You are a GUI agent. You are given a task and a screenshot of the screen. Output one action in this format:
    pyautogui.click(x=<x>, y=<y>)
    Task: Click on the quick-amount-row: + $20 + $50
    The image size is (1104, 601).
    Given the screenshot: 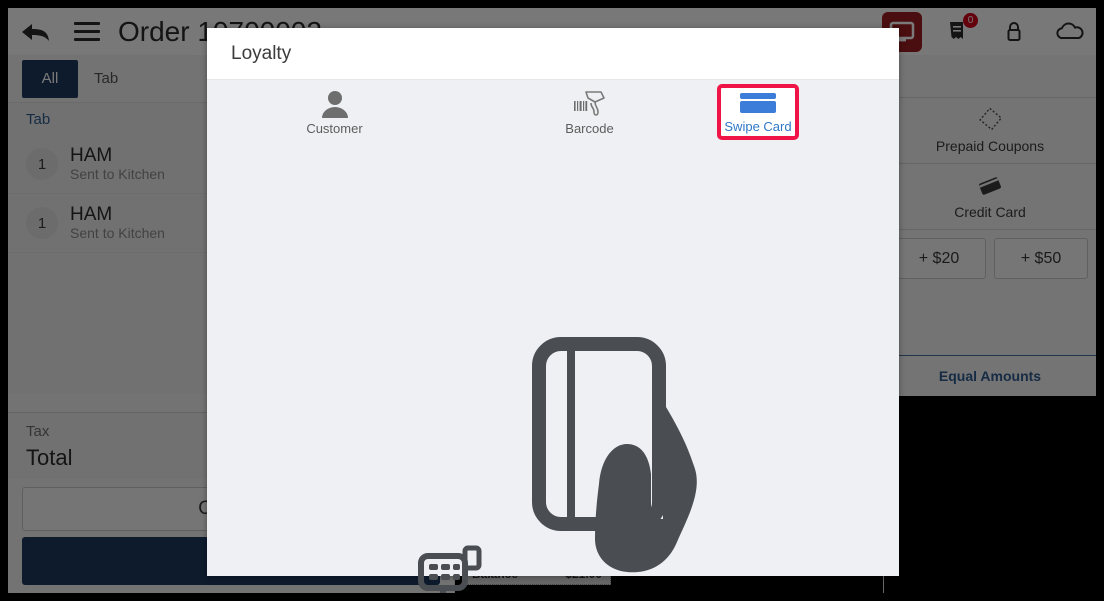 What is the action you would take?
    pyautogui.click(x=990, y=258)
    